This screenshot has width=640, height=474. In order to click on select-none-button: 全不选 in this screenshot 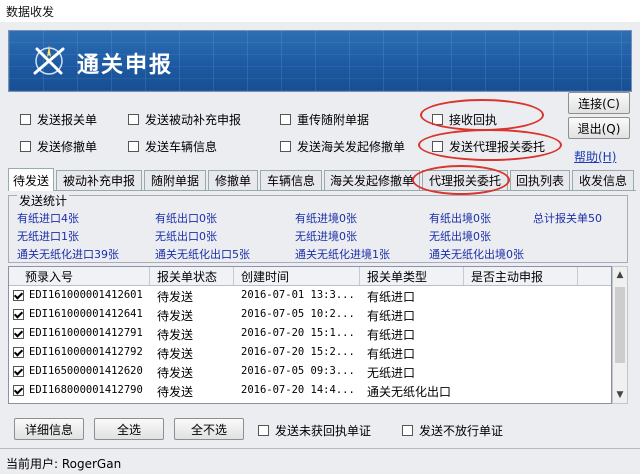, I will do `click(209, 429)`.